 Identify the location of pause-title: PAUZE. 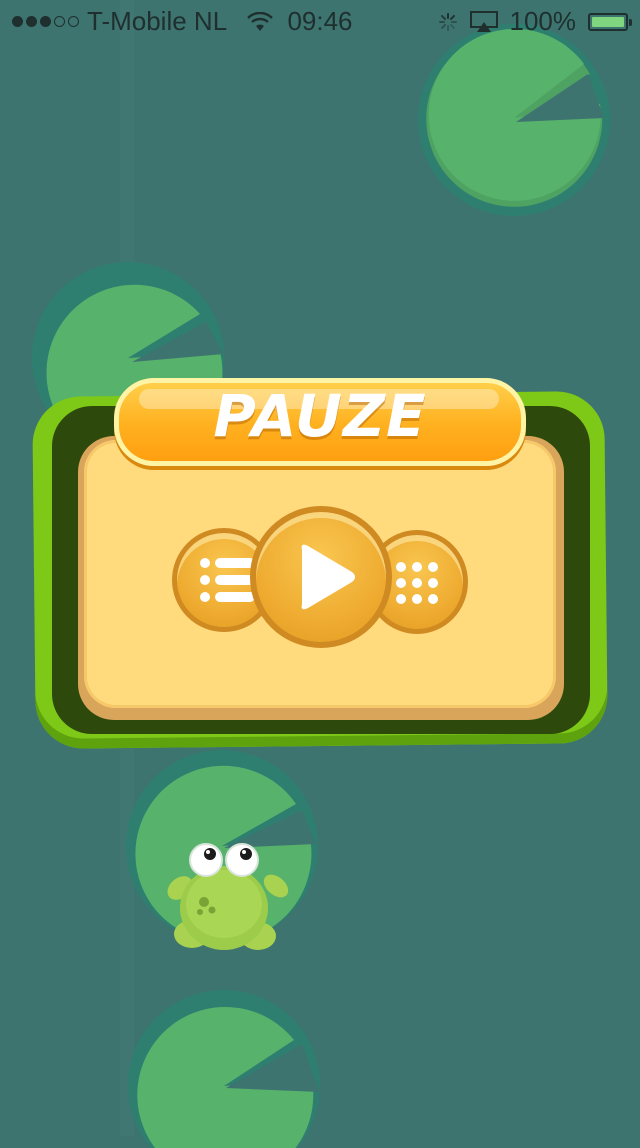
(320, 416).